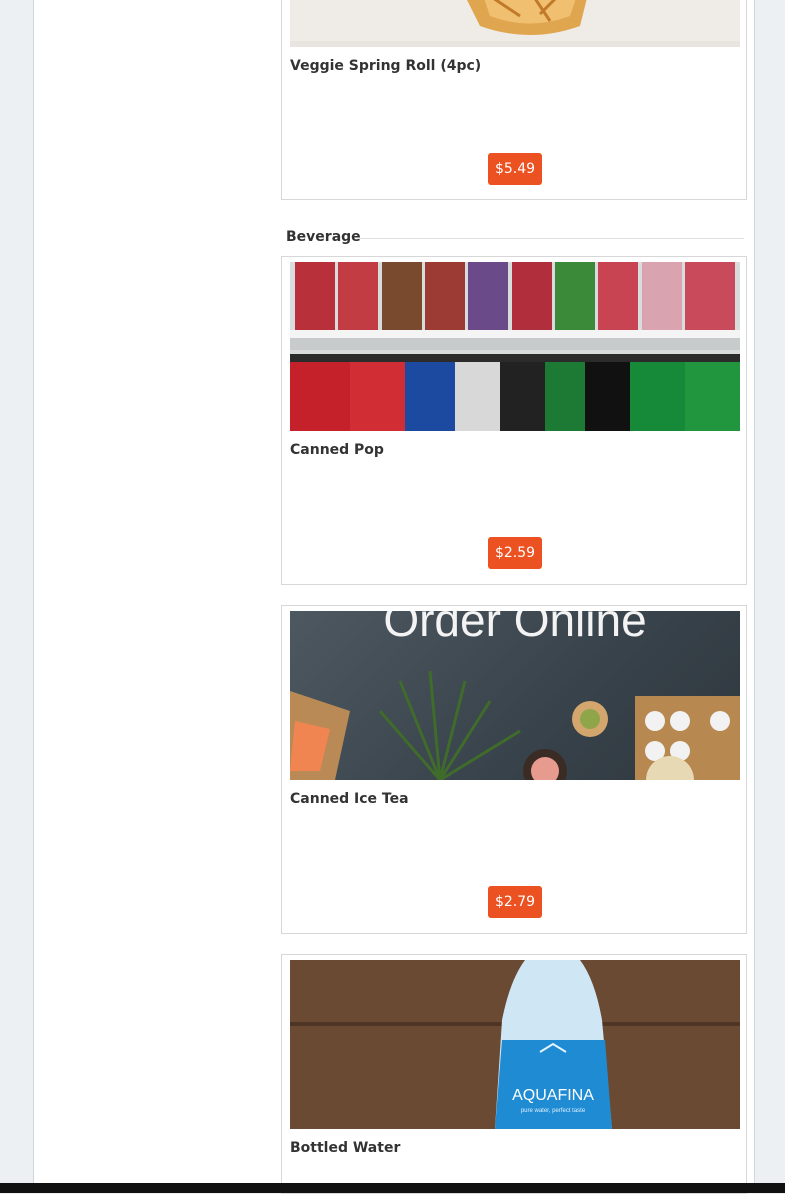 The height and width of the screenshot is (1194, 785). What do you see at coordinates (553, 1095) in the screenshot?
I see `water-brand-label: AQUAFINA` at bounding box center [553, 1095].